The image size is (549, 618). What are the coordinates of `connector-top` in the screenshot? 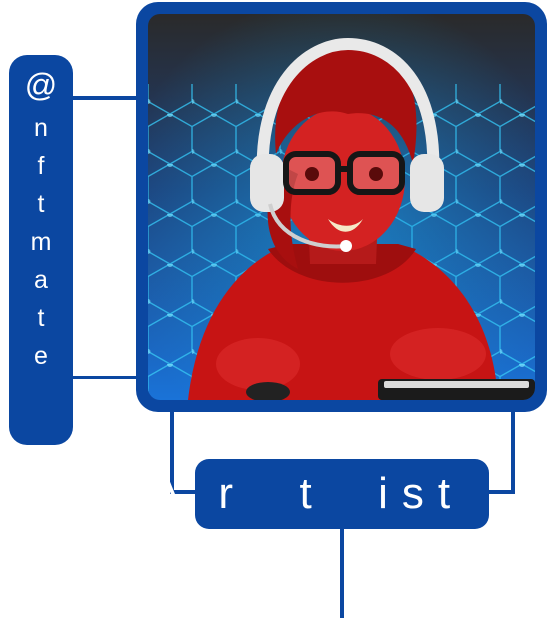 It's located at (104, 98).